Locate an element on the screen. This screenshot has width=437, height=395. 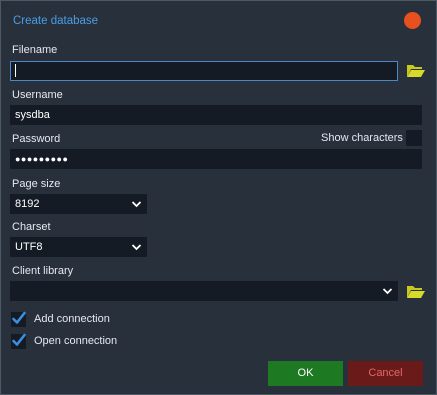
filename-input is located at coordinates (204, 71).